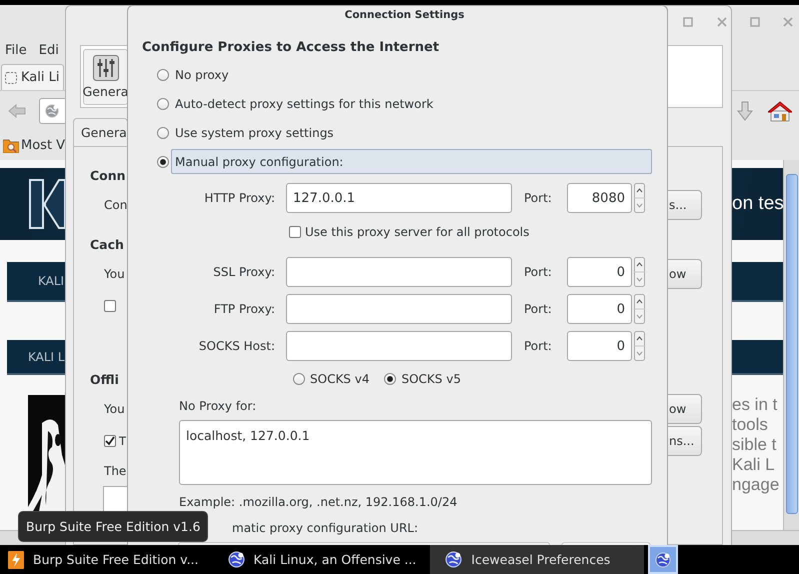  Describe the element at coordinates (318, 502) in the screenshot. I see `hint-text: Example: .mozilla.org, .net.nz, 192.168.1.0/24` at that location.